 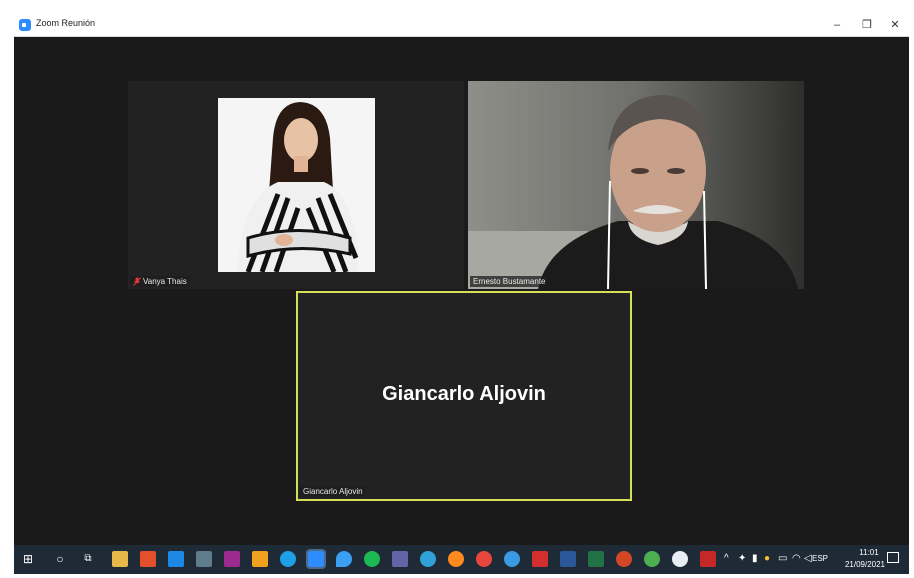 What do you see at coordinates (596, 559) in the screenshot?
I see `excel-icon` at bounding box center [596, 559].